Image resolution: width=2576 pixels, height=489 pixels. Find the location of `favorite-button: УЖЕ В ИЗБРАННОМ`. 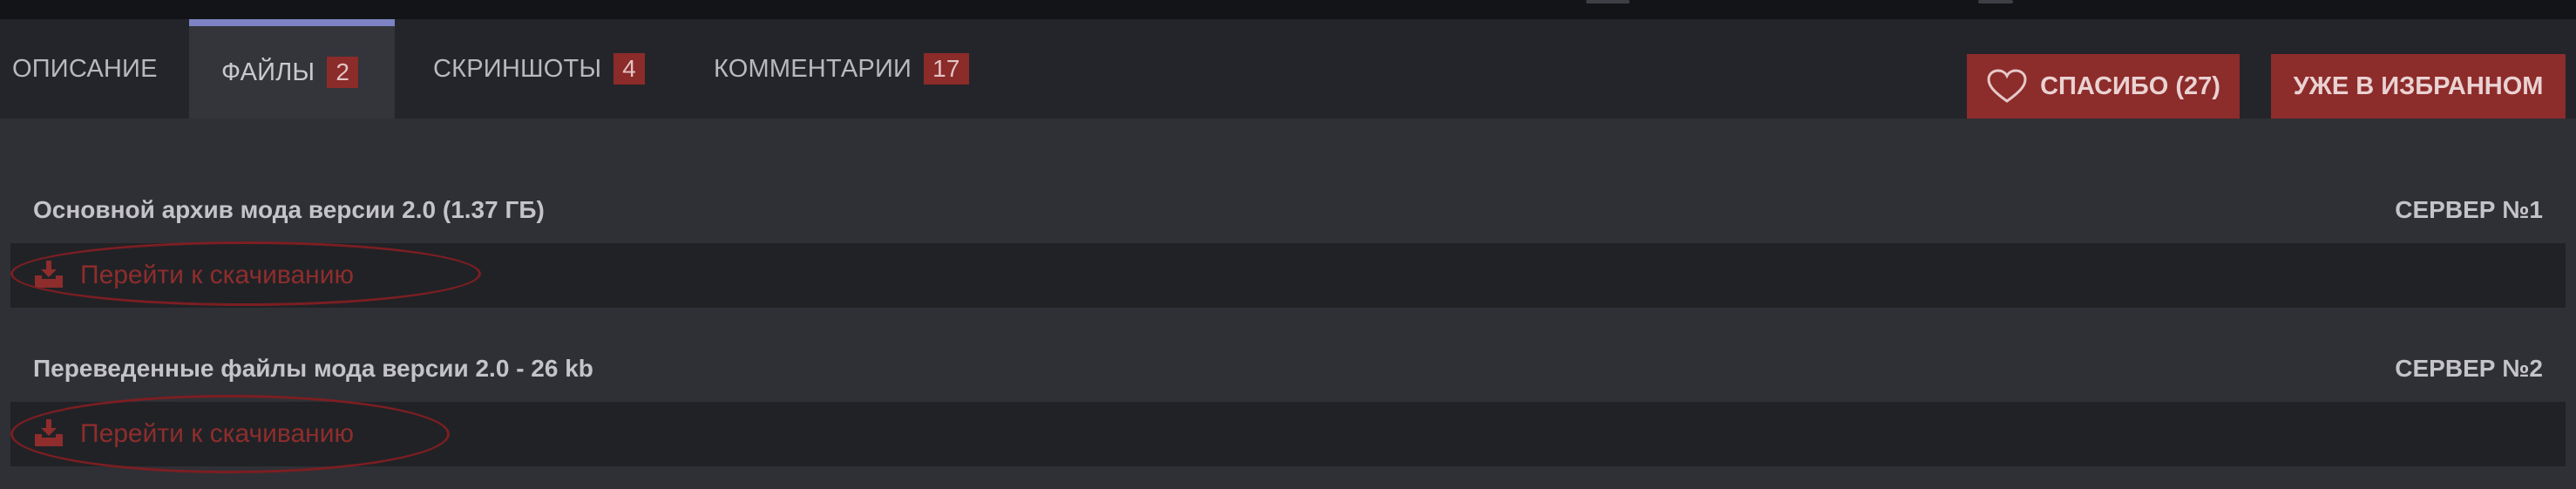

favorite-button: УЖЕ В ИЗБРАННОМ is located at coordinates (2419, 86).